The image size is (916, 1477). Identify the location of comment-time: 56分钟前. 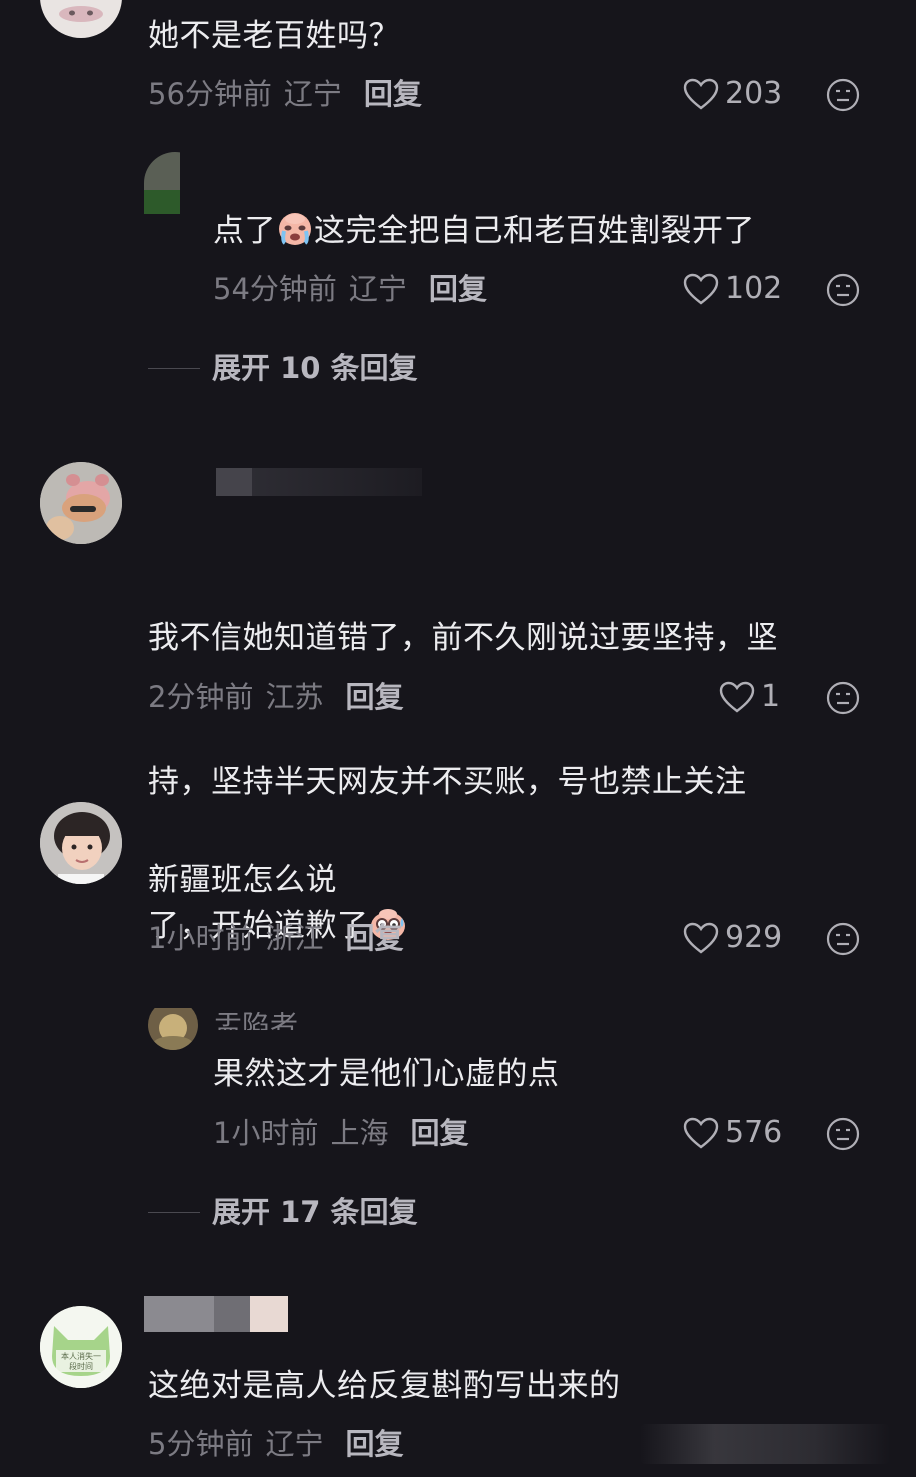
(210, 94).